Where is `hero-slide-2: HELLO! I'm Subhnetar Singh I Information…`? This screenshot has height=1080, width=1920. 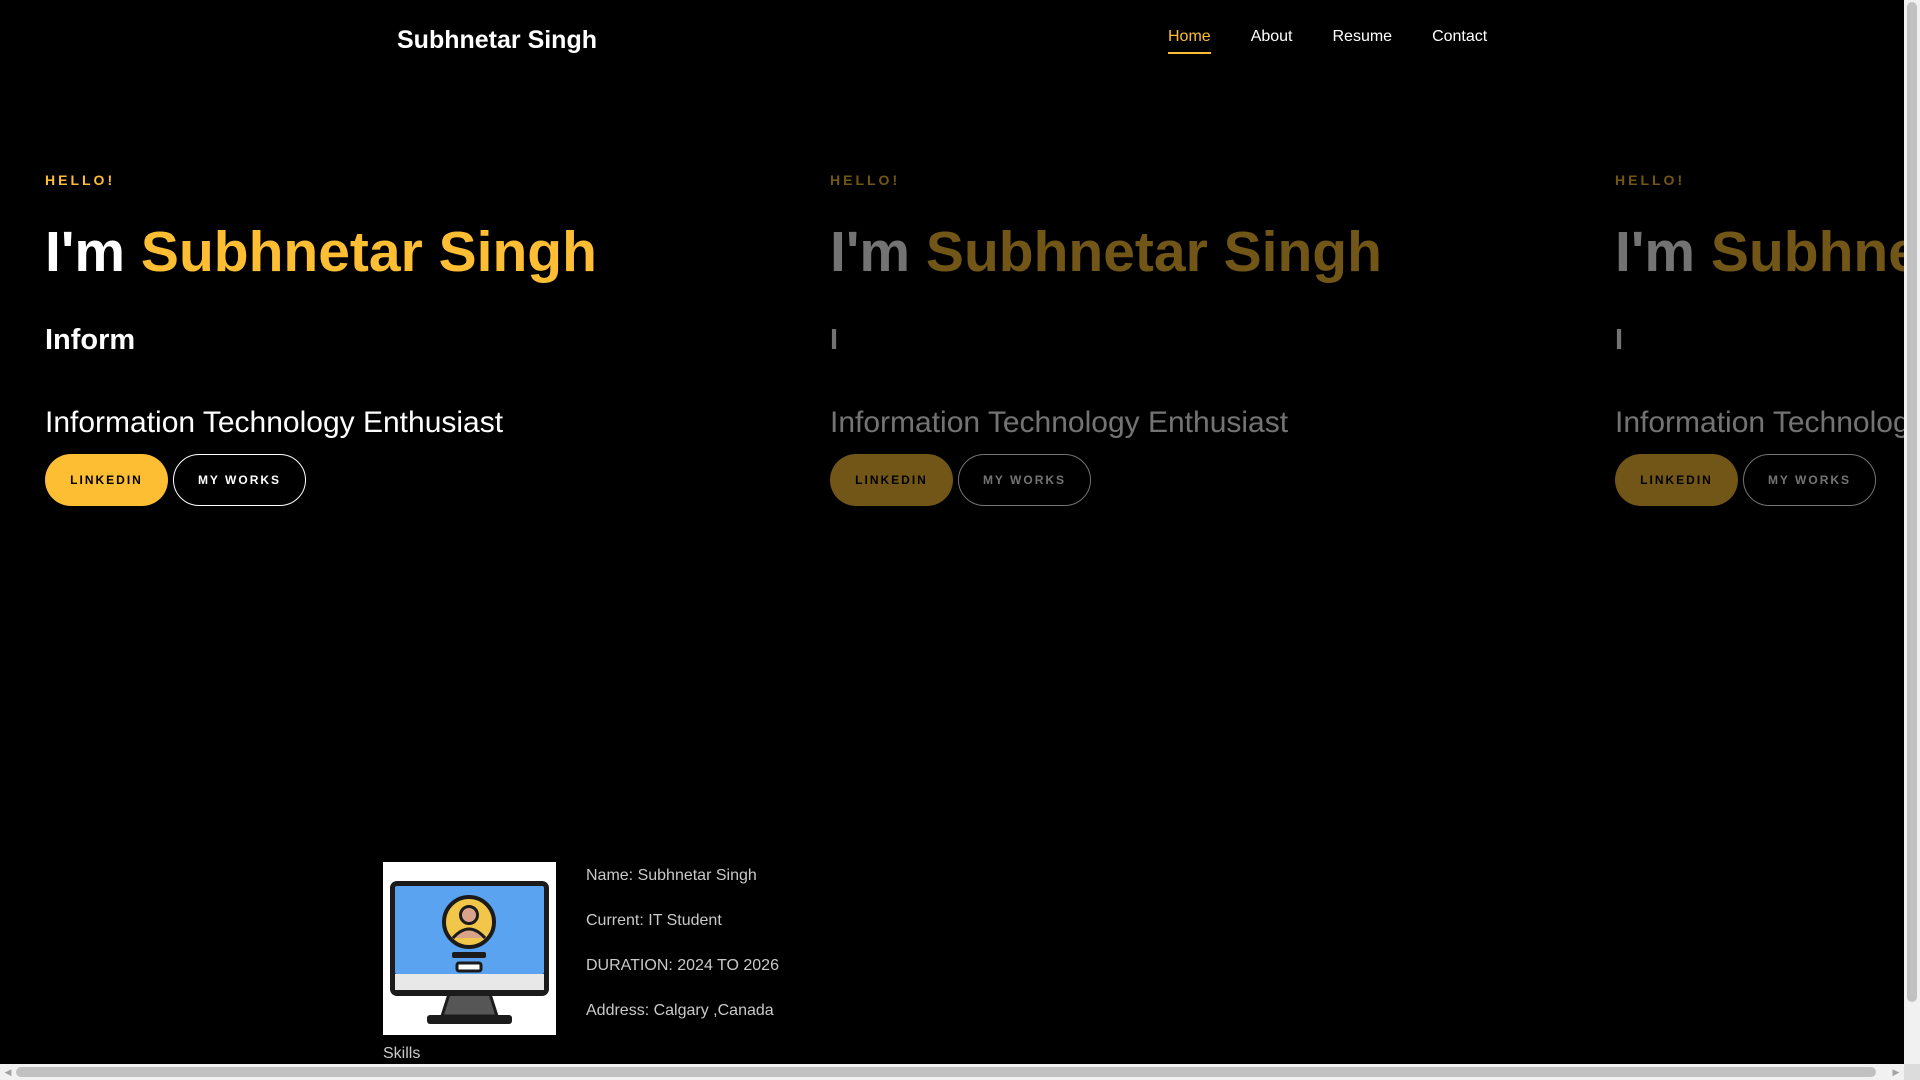 hero-slide-2: HELLO! I'm Subhnetar Singh I Information… is located at coordinates (1180, 339).